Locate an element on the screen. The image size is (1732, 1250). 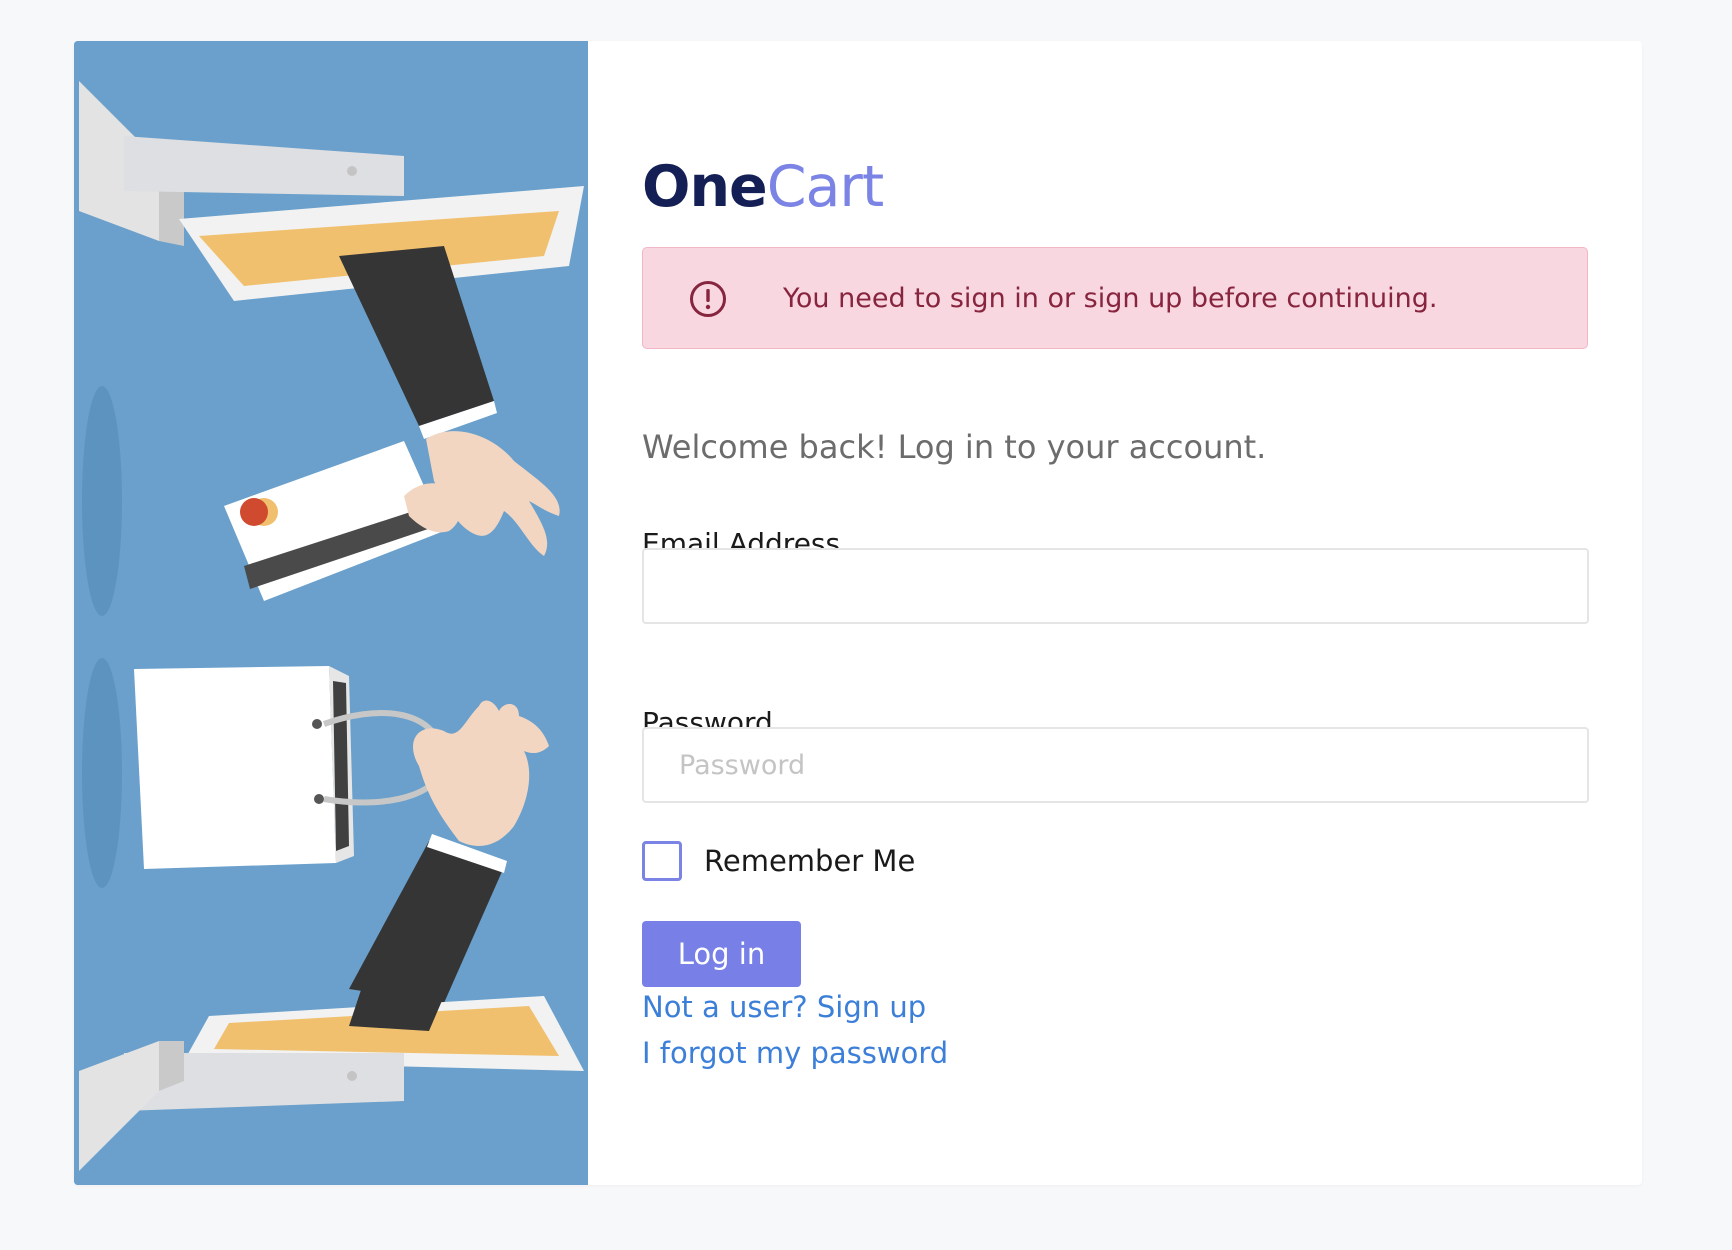
brand-logo: OneCart is located at coordinates (763, 187).